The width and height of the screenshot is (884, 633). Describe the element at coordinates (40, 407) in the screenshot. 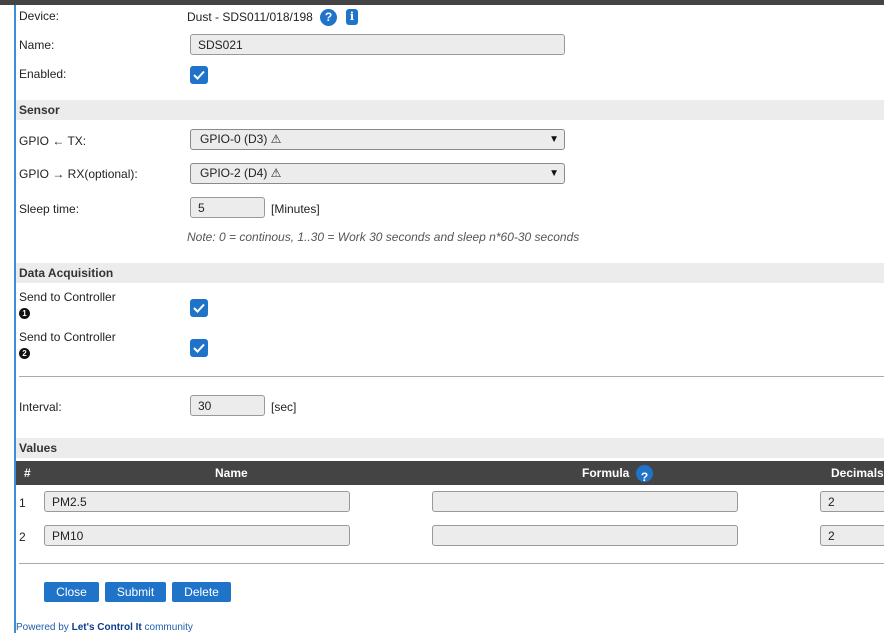

I see `interval-label: Interval:` at that location.